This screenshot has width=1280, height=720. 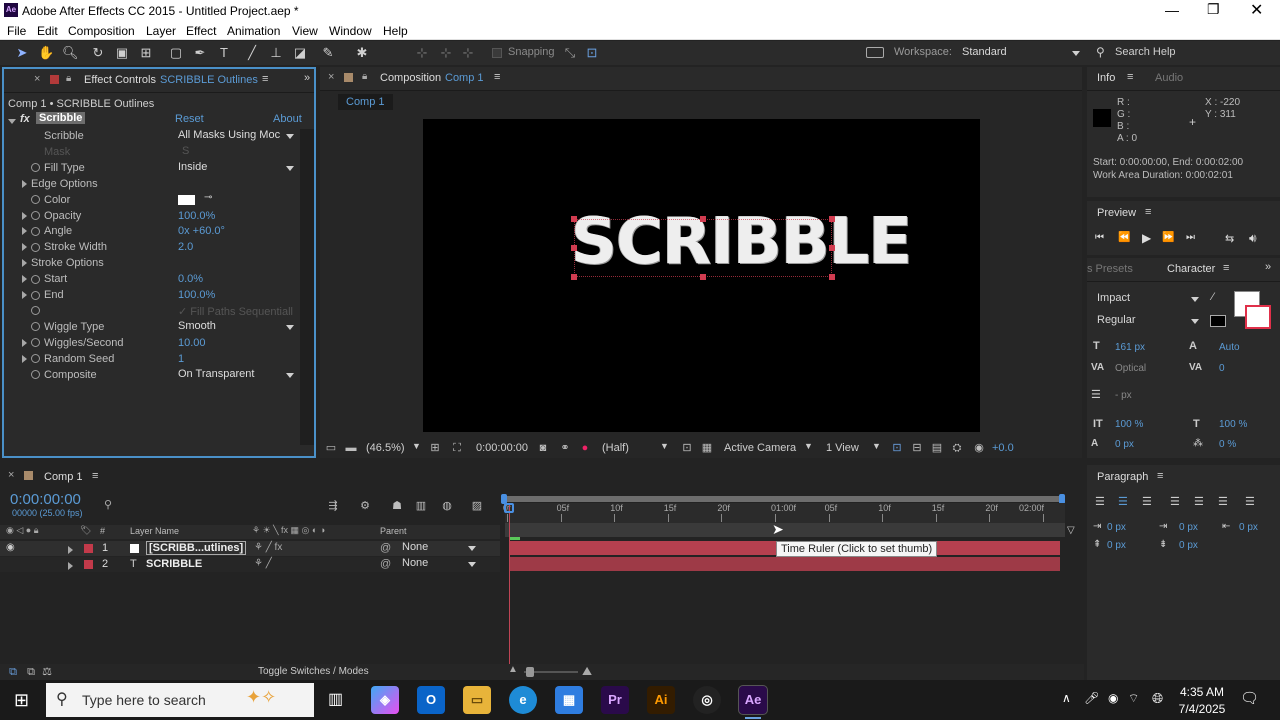 What do you see at coordinates (46, 53) in the screenshot?
I see `hand-tool-icon: ✋` at bounding box center [46, 53].